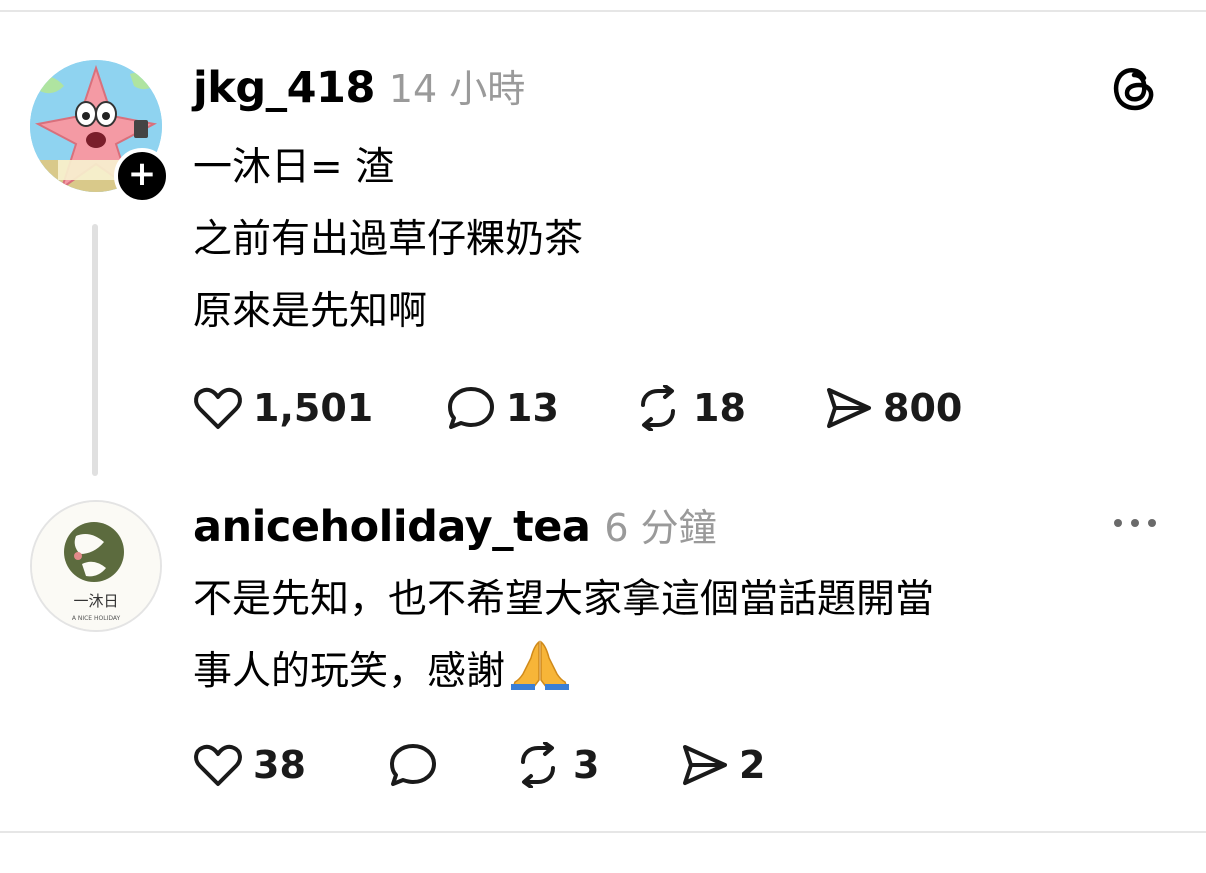 Image resolution: width=1206 pixels, height=873 pixels. I want to click on brand-logo-subtext: A NICE HOLIDAY, so click(96, 618).